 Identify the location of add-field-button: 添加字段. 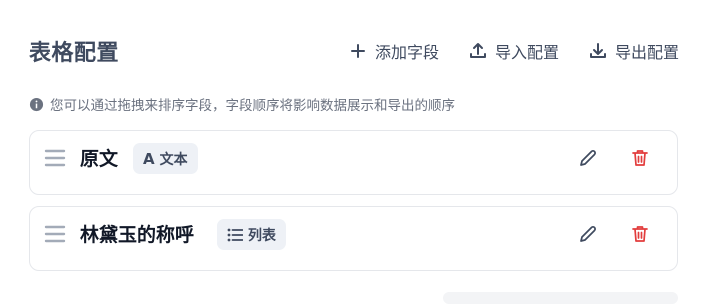
(394, 51).